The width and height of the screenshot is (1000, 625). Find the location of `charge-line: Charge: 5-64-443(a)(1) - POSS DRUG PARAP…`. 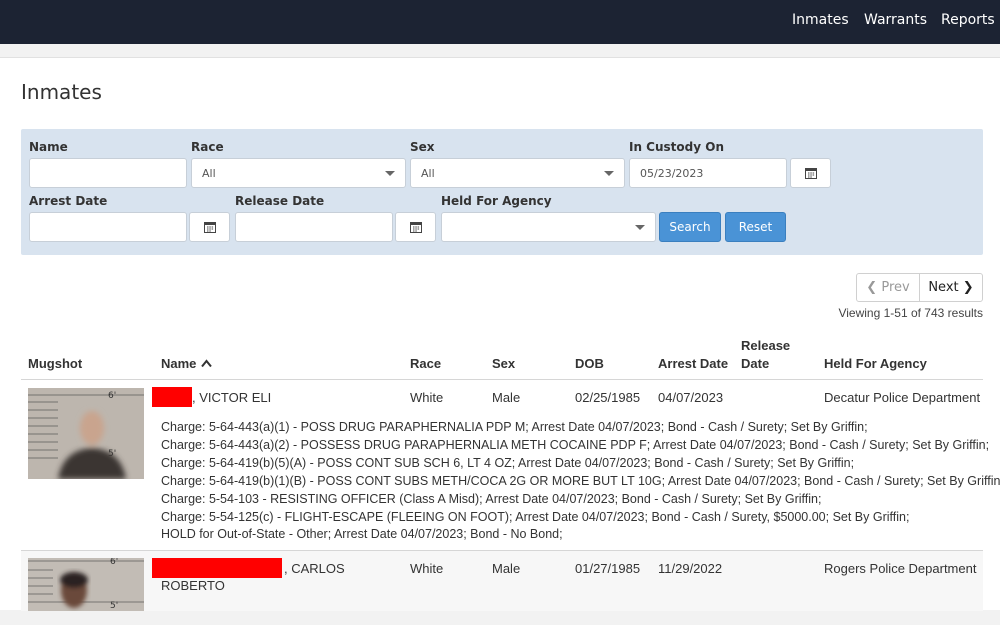

charge-line: Charge: 5-64-443(a)(1) - POSS DRUG PARAP… is located at coordinates (514, 427).